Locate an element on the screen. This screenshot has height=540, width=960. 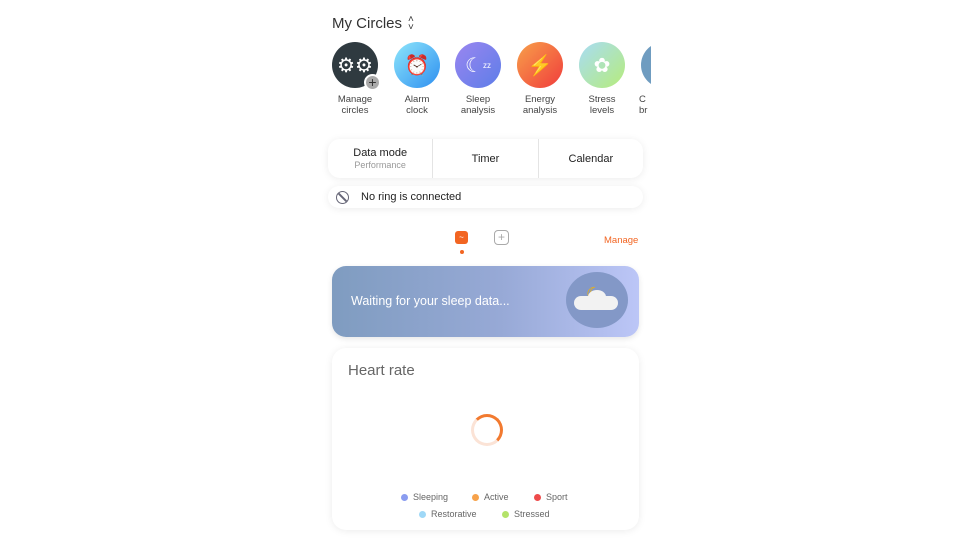
sleep-data-banner: Waiting for your sleep data... ☾ is located at coordinates (485, 301).